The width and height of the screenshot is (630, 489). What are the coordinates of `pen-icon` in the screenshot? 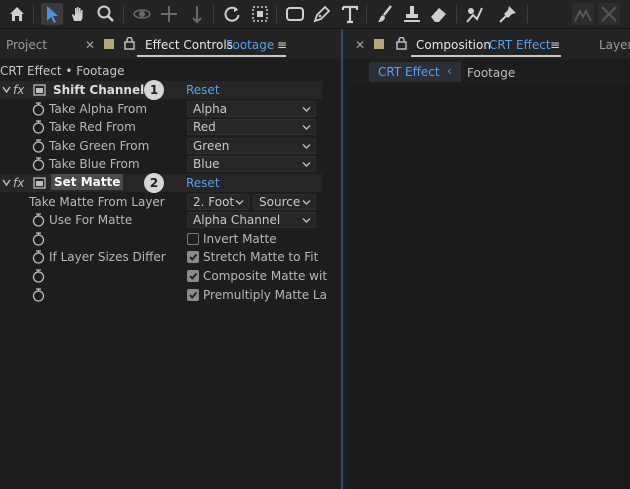 It's located at (322, 14).